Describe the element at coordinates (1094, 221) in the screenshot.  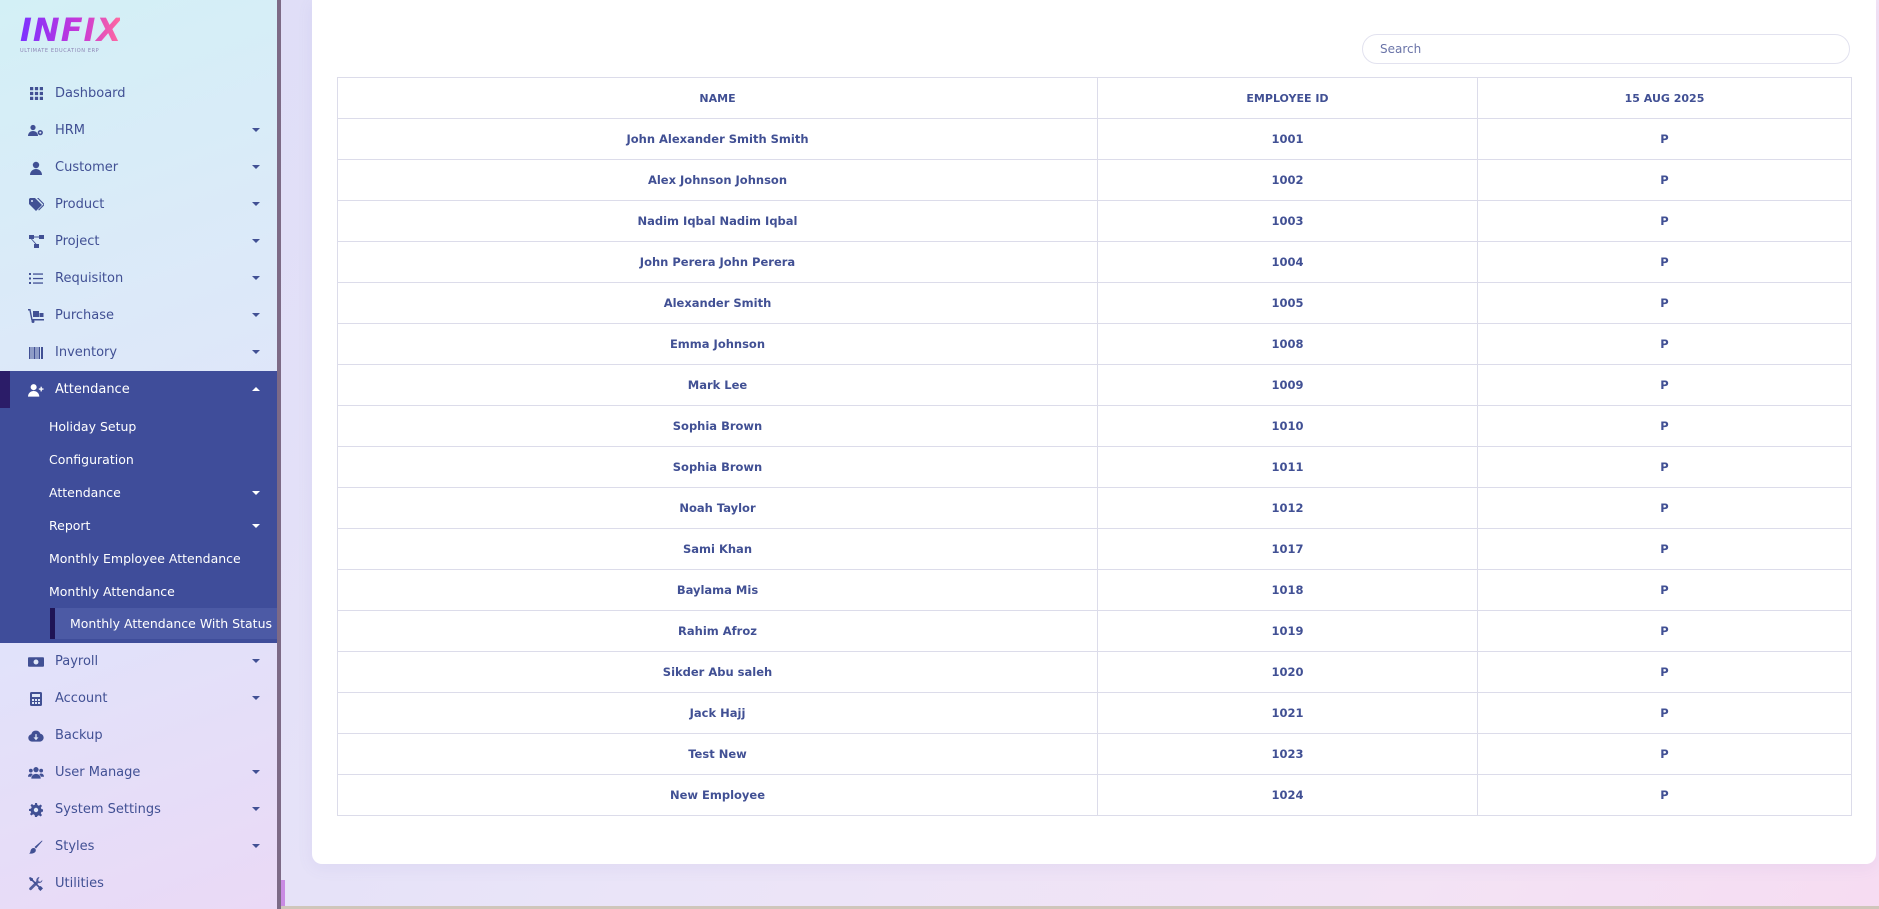
I see `table-row: Nadim Iqbal Nadim Iqbal 1003 P` at that location.